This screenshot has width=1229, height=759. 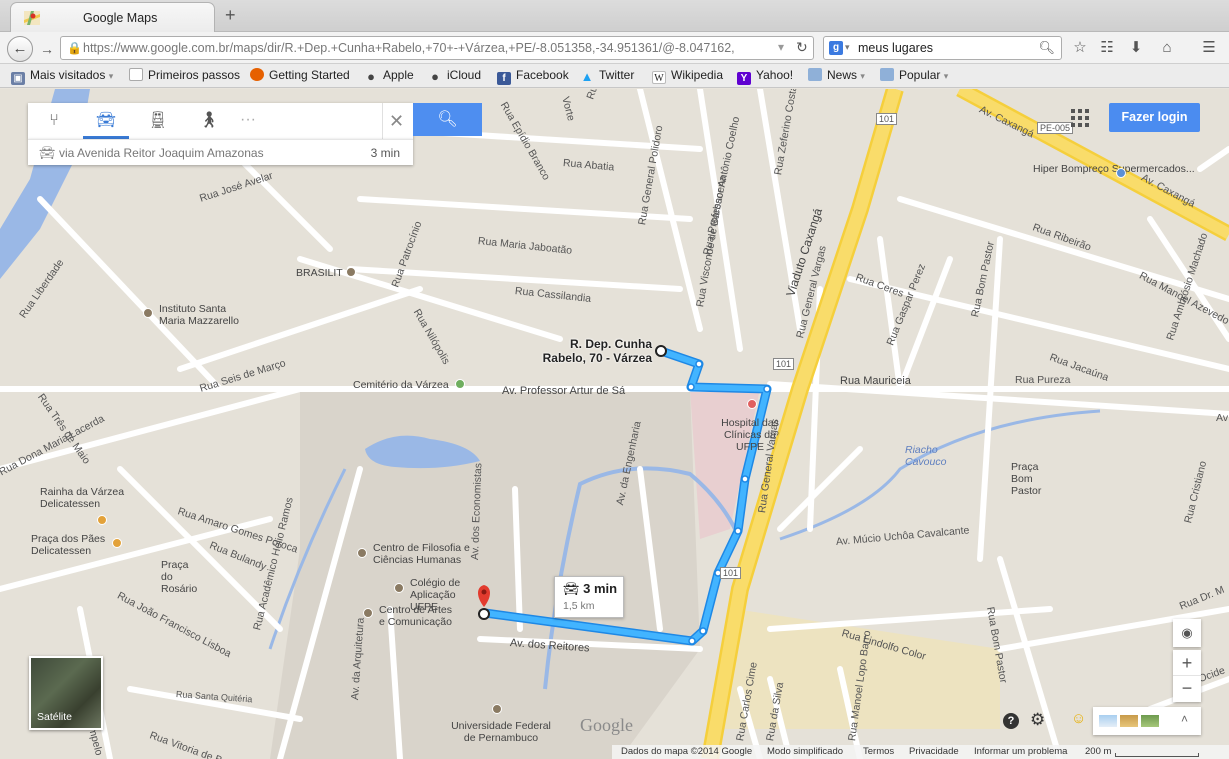 What do you see at coordinates (1136, 48) in the screenshot?
I see `download-icon: ⬇` at bounding box center [1136, 48].